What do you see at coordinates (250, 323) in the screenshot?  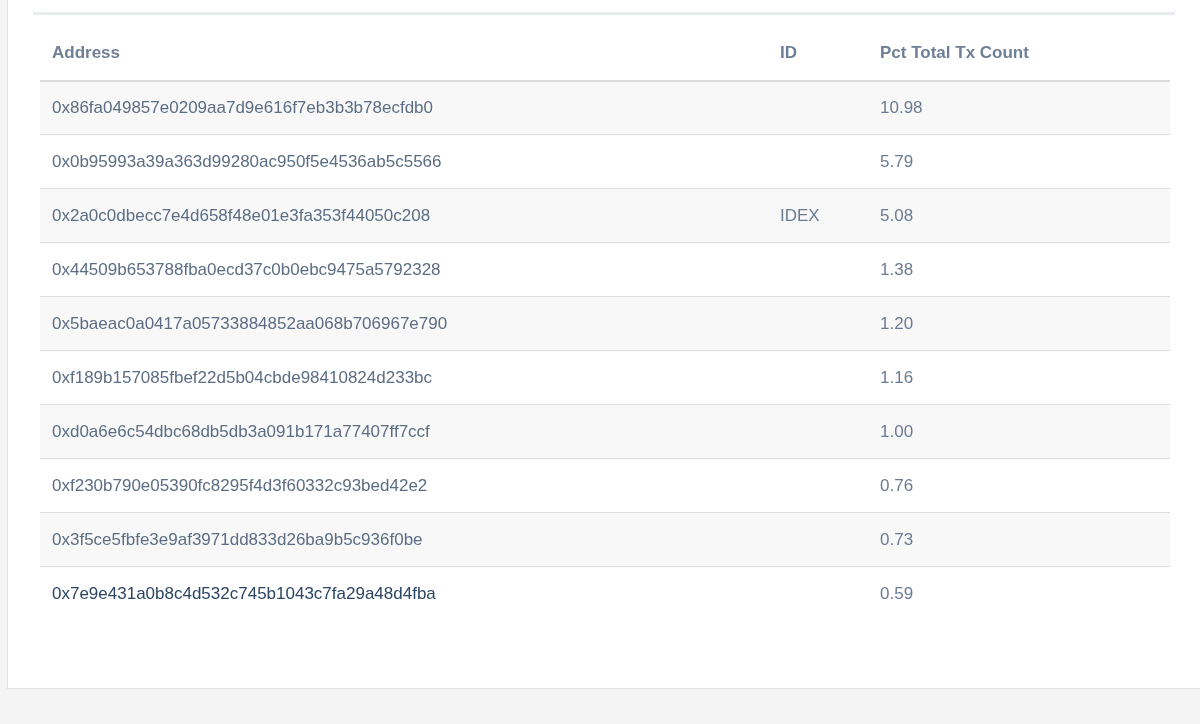 I see `address-link: 0x5baeac0a0417a05733884852aa068b706967e790` at bounding box center [250, 323].